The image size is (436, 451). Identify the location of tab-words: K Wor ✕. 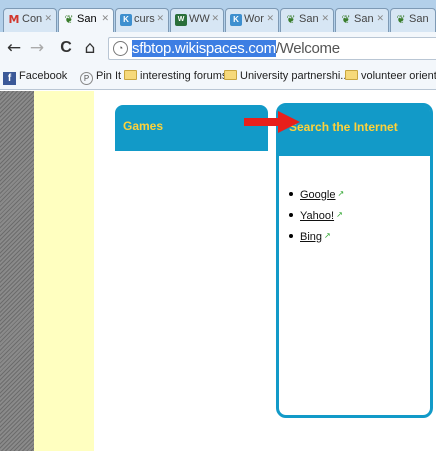
(252, 20).